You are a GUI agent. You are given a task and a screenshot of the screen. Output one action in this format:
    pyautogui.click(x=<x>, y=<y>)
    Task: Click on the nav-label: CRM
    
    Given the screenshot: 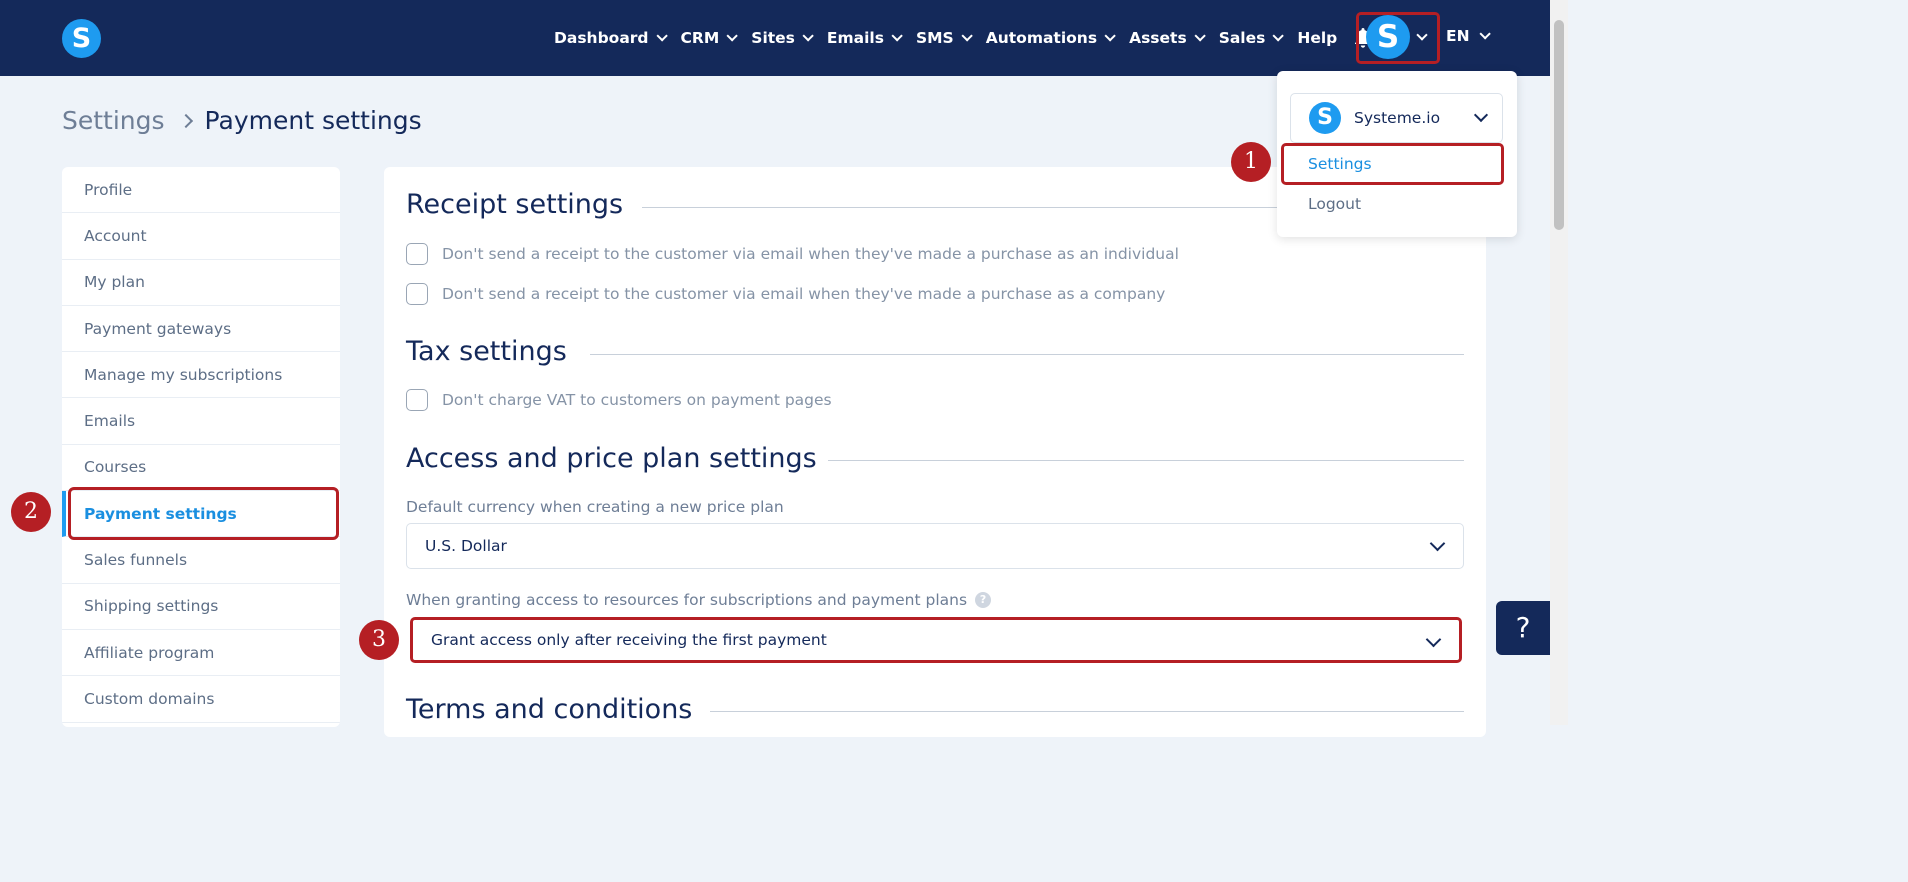 What is the action you would take?
    pyautogui.click(x=700, y=38)
    